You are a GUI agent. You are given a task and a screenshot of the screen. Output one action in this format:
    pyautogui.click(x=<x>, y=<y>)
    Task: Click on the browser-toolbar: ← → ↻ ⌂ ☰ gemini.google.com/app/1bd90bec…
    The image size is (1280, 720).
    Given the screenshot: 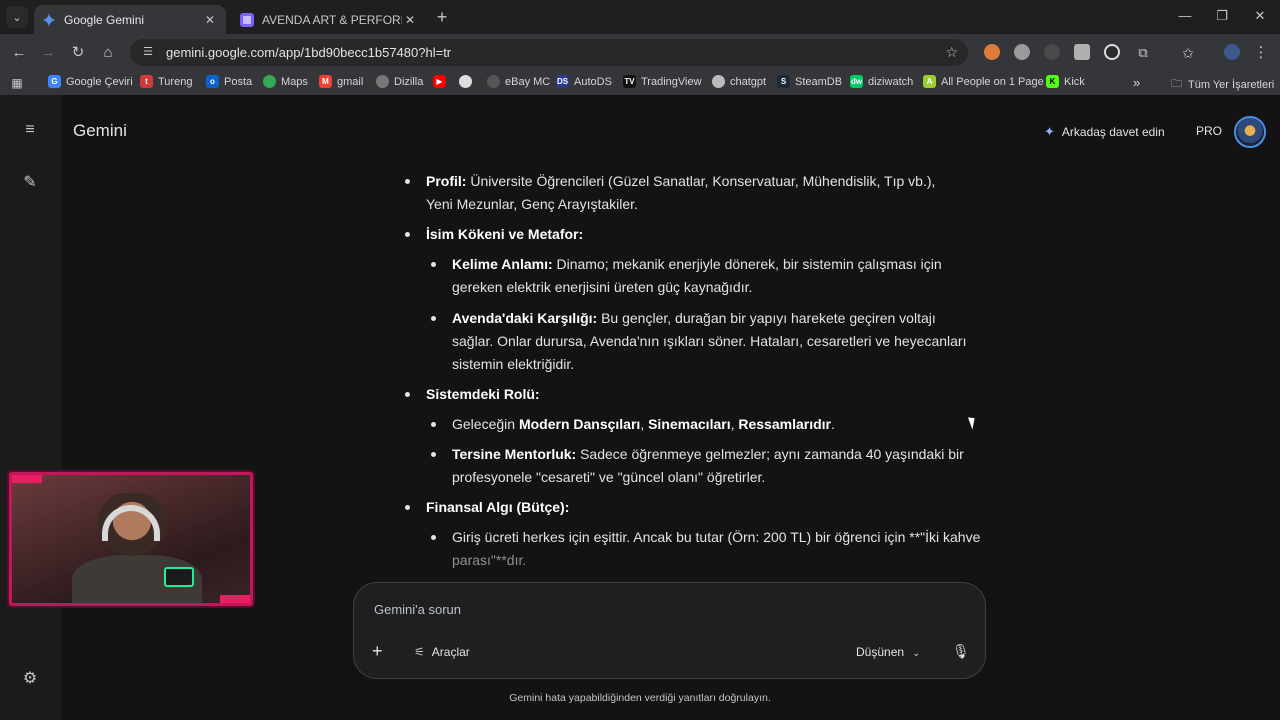 What is the action you would take?
    pyautogui.click(x=640, y=52)
    